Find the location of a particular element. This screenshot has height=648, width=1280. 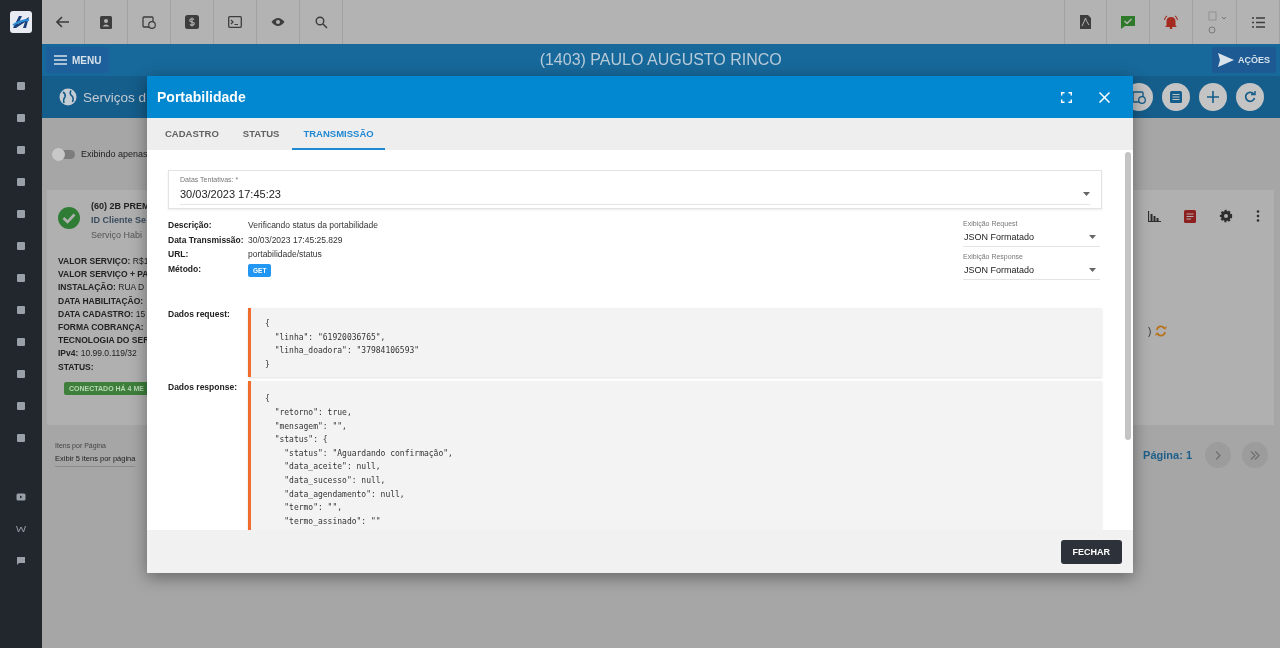

response-label: Dados response: is located at coordinates (203, 388).